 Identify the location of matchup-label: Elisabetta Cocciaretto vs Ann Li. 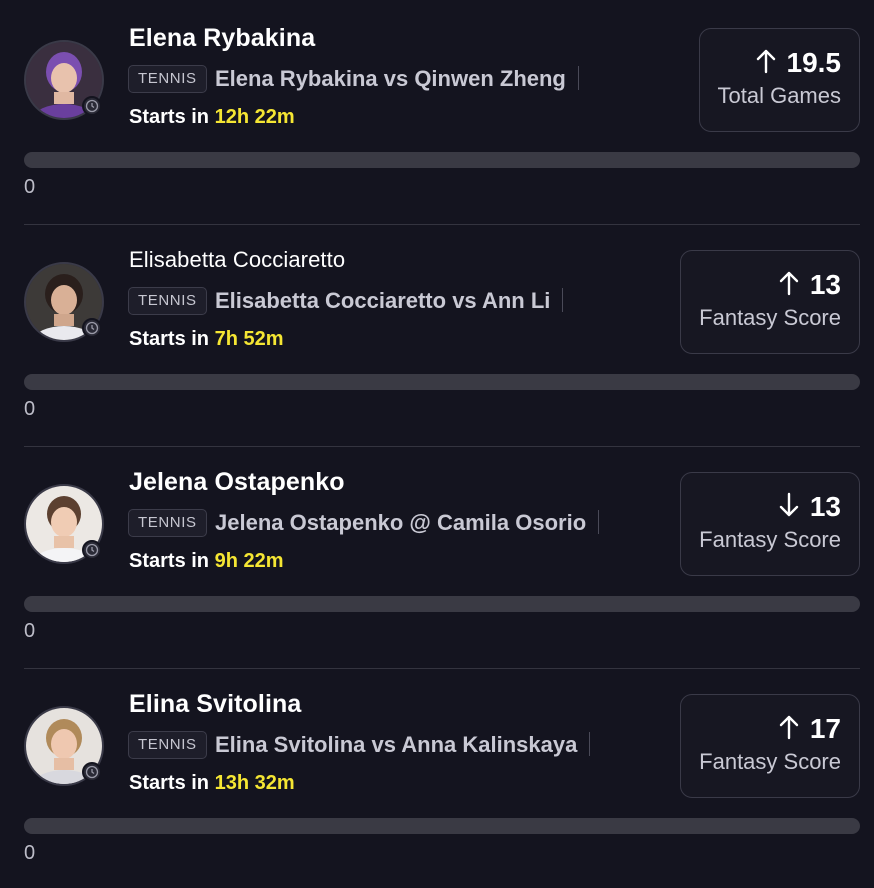
(383, 300).